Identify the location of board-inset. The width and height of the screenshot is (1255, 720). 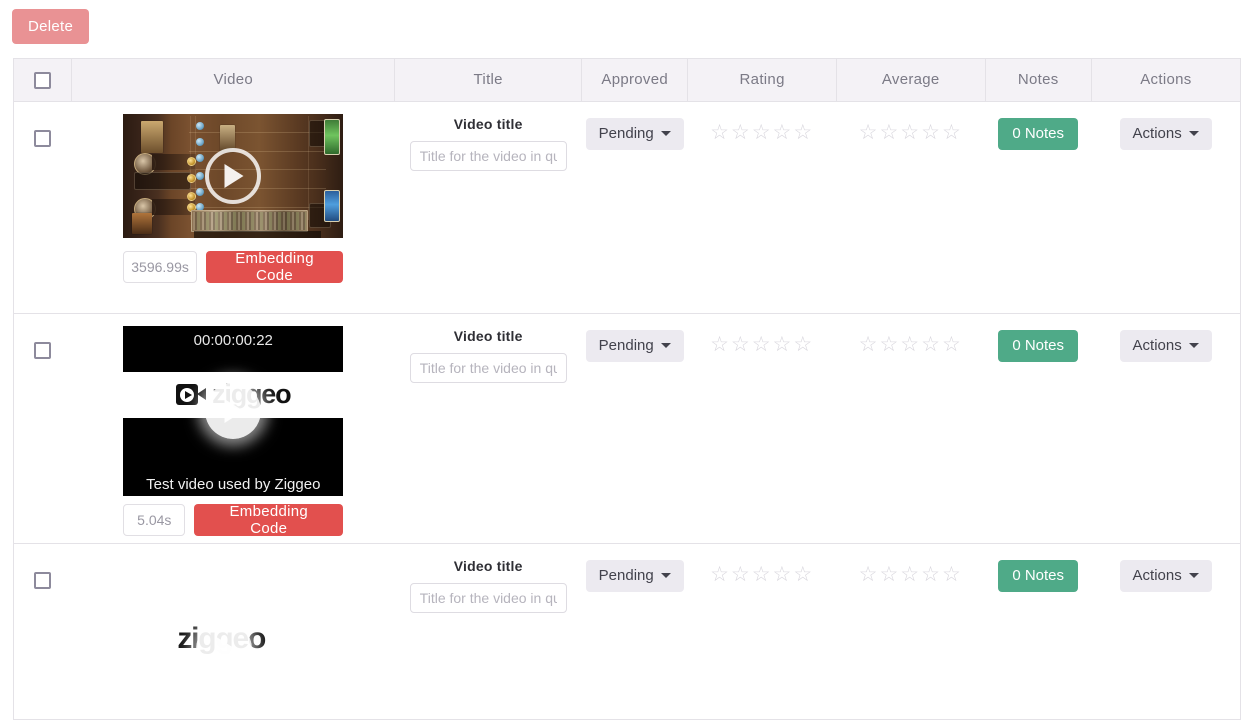
(163, 181).